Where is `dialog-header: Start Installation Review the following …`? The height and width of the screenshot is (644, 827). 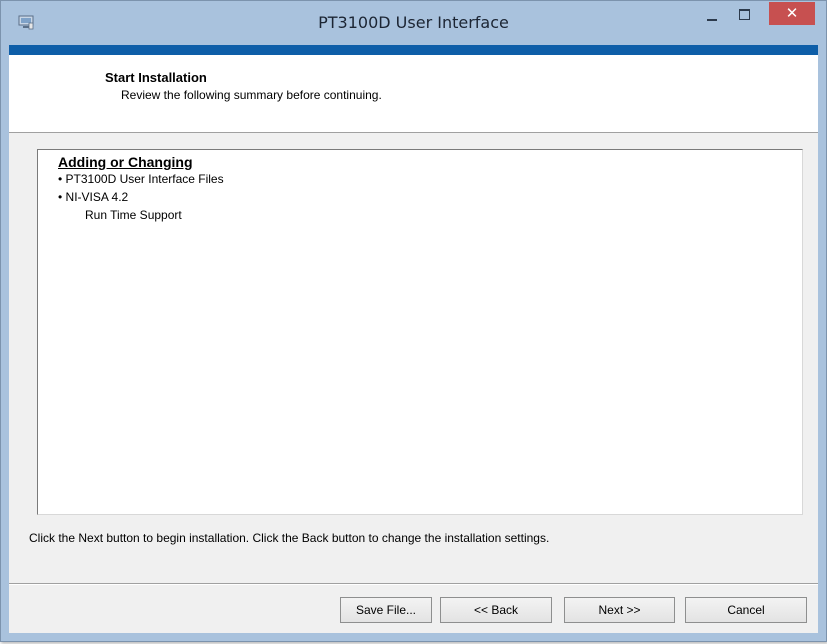 dialog-header: Start Installation Review the following … is located at coordinates (413, 94).